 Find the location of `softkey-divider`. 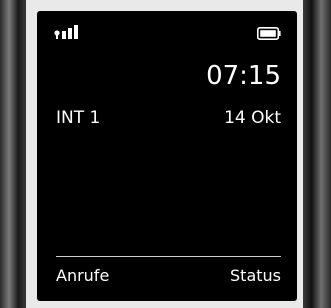

softkey-divider is located at coordinates (168, 256).